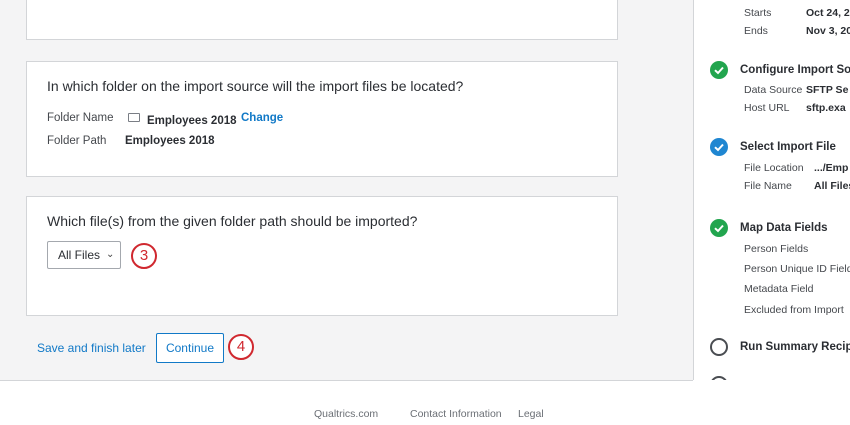 Image resolution: width=850 pixels, height=425 pixels. What do you see at coordinates (773, 90) in the screenshot?
I see `data-source-label: Data Source` at bounding box center [773, 90].